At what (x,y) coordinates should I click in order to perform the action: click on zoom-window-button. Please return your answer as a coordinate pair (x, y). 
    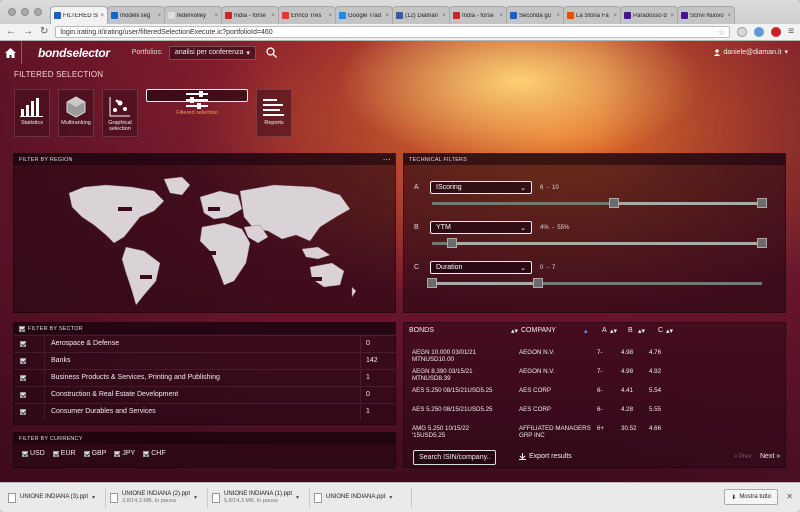
    Looking at the image, I should click on (38, 12).